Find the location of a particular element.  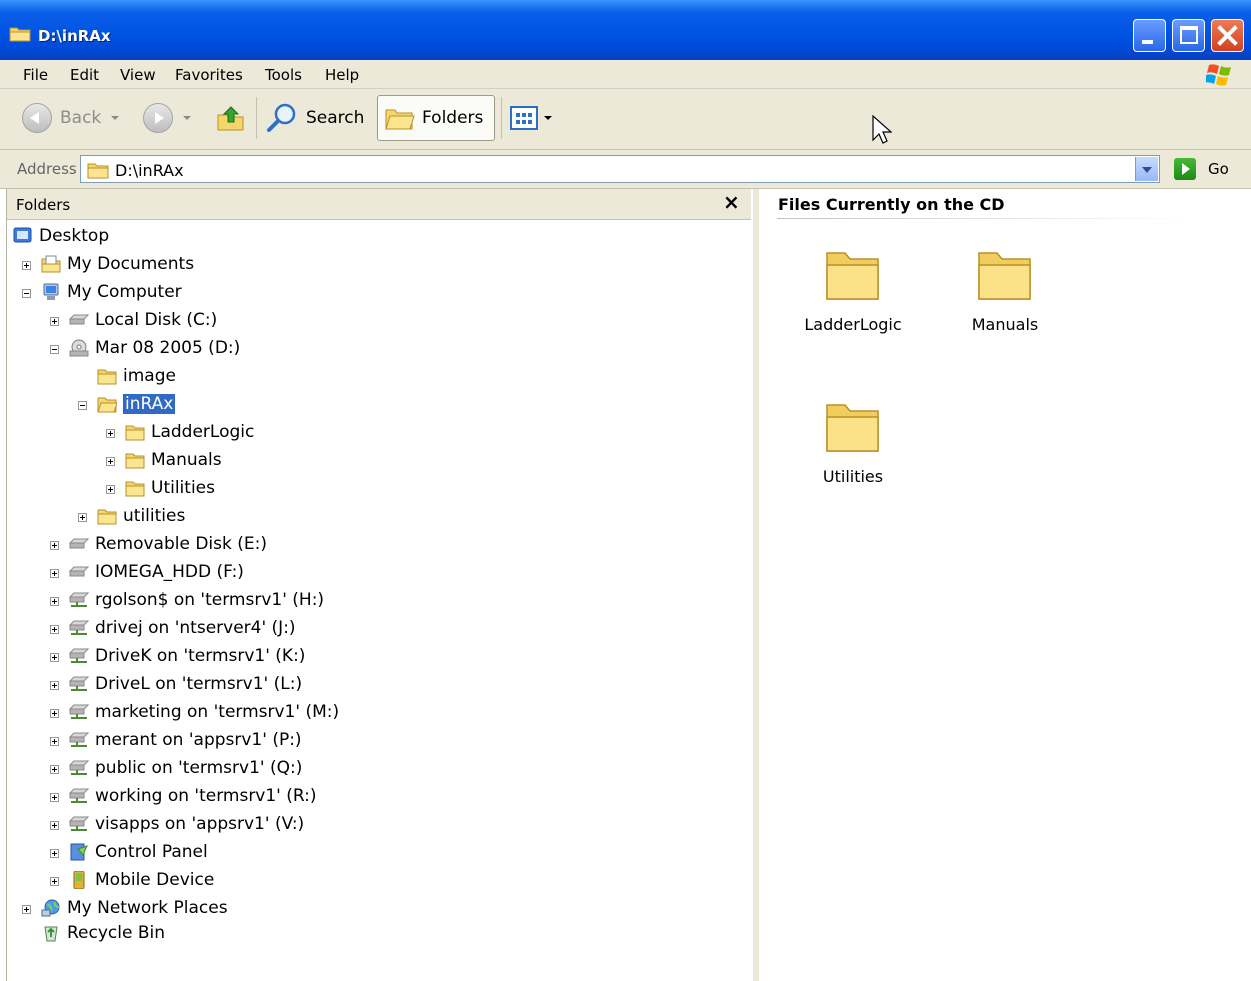

tree-item-removable-disk: Removable Disk (E:) is located at coordinates (168, 544).